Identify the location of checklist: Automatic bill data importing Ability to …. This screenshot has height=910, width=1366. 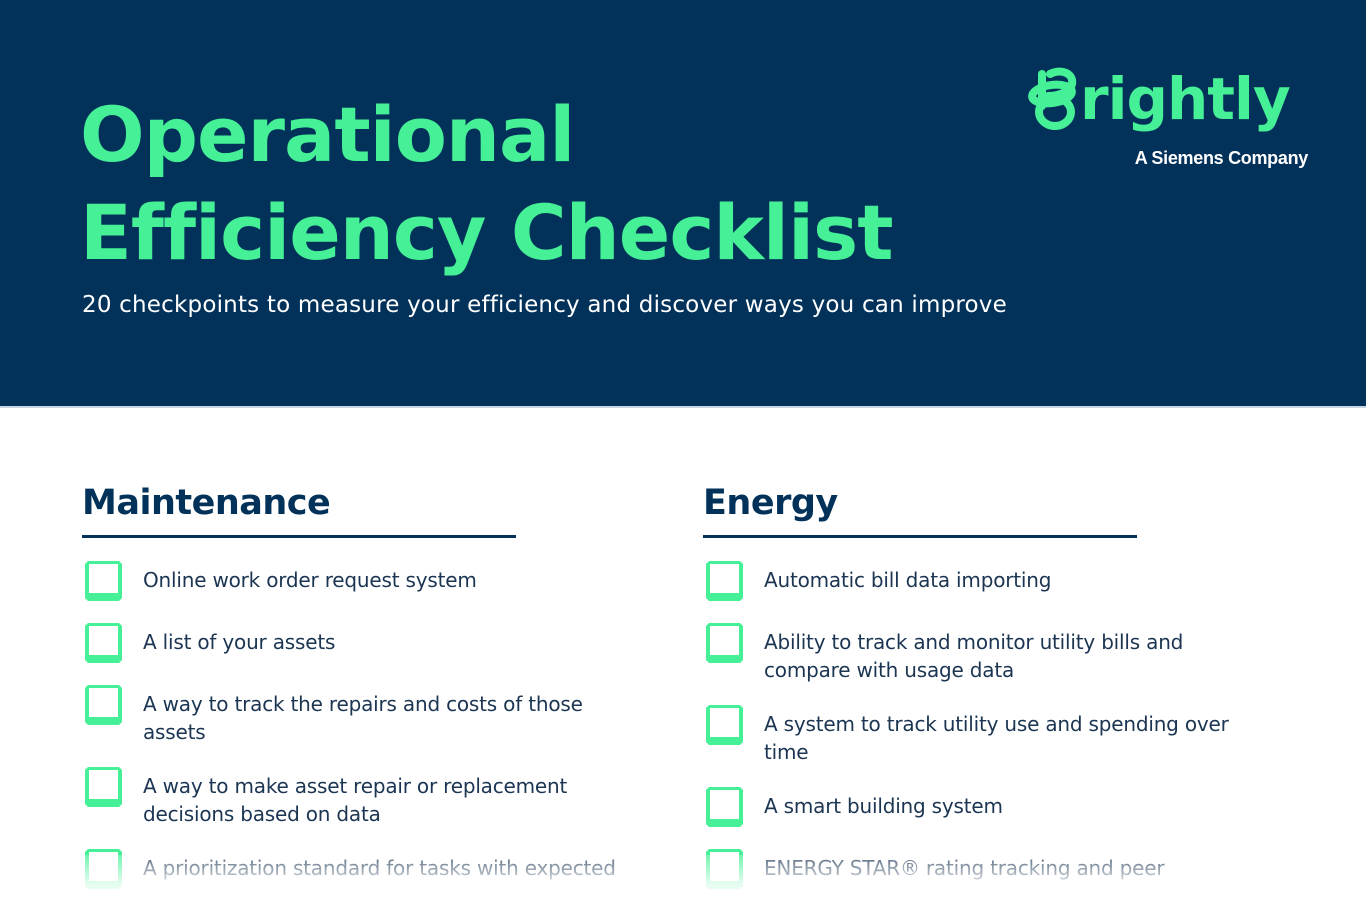
(983, 725).